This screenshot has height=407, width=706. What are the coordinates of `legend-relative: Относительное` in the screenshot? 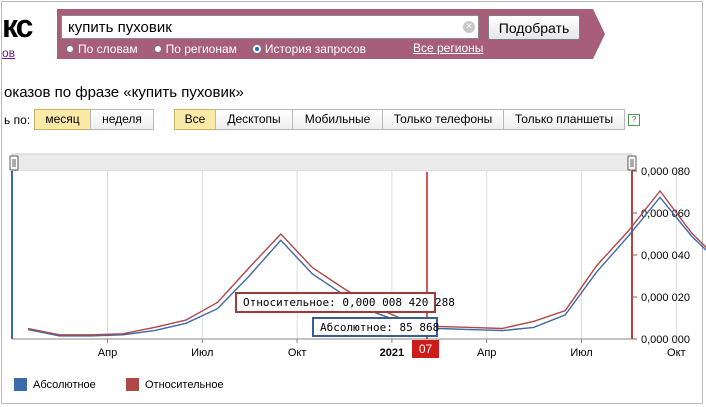 It's located at (175, 384).